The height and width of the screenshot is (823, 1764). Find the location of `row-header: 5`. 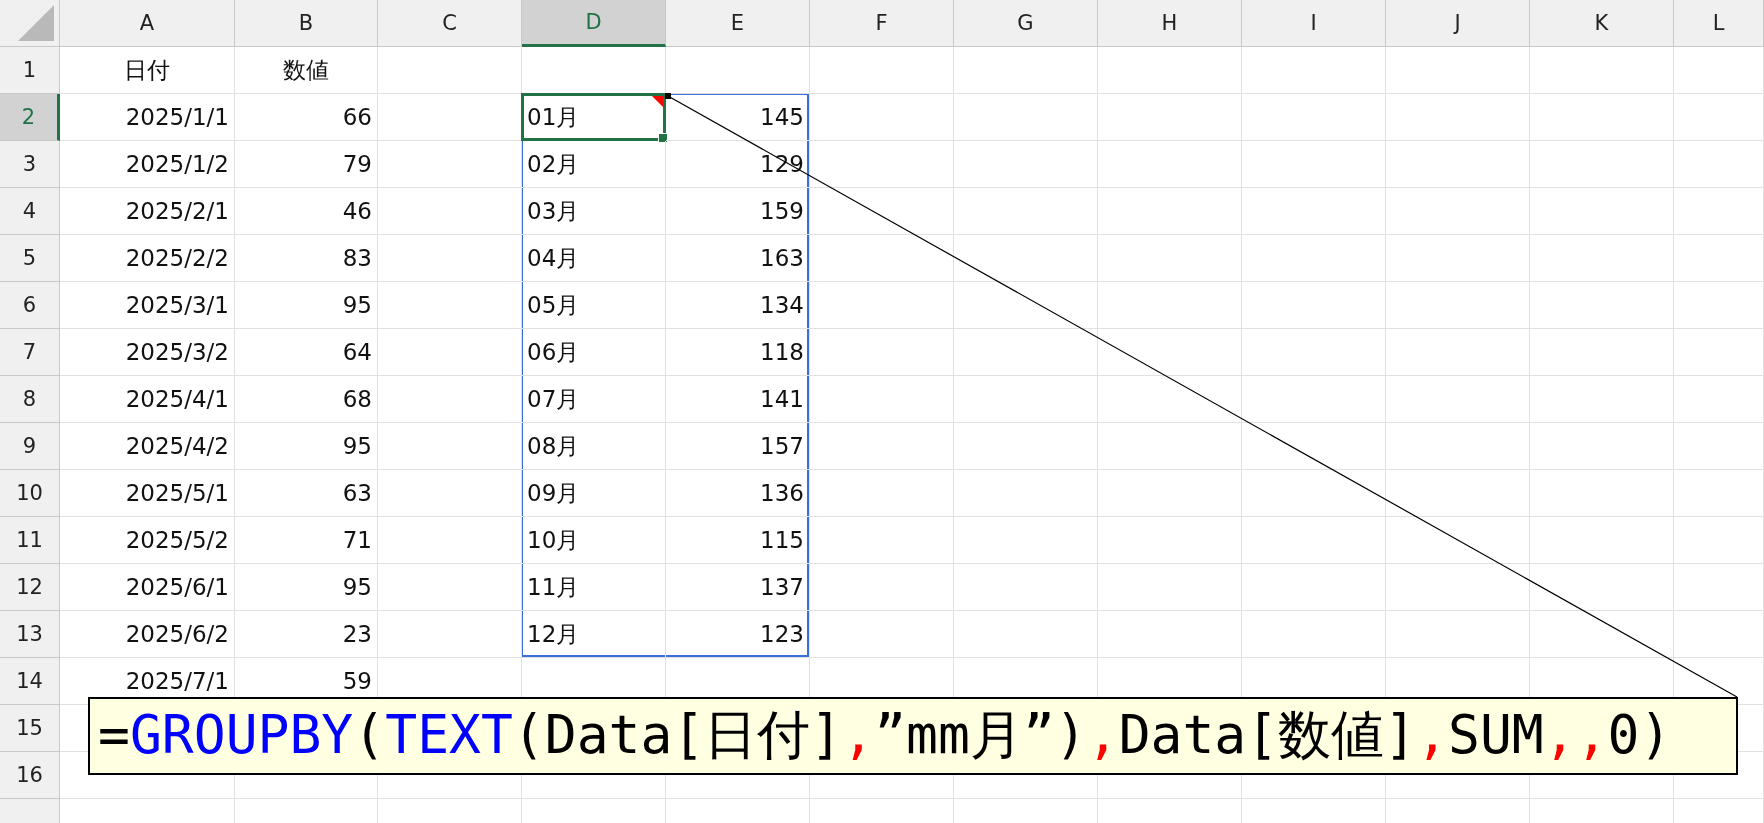

row-header: 5 is located at coordinates (30, 258).